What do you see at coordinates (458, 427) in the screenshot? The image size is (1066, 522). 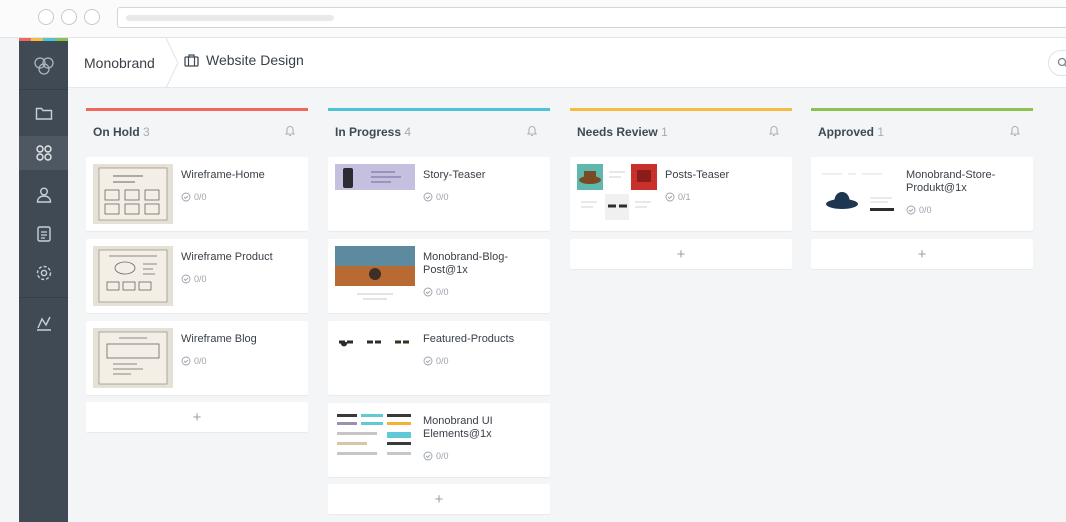 I see `card-title: Monobrand UI Elements@1x` at bounding box center [458, 427].